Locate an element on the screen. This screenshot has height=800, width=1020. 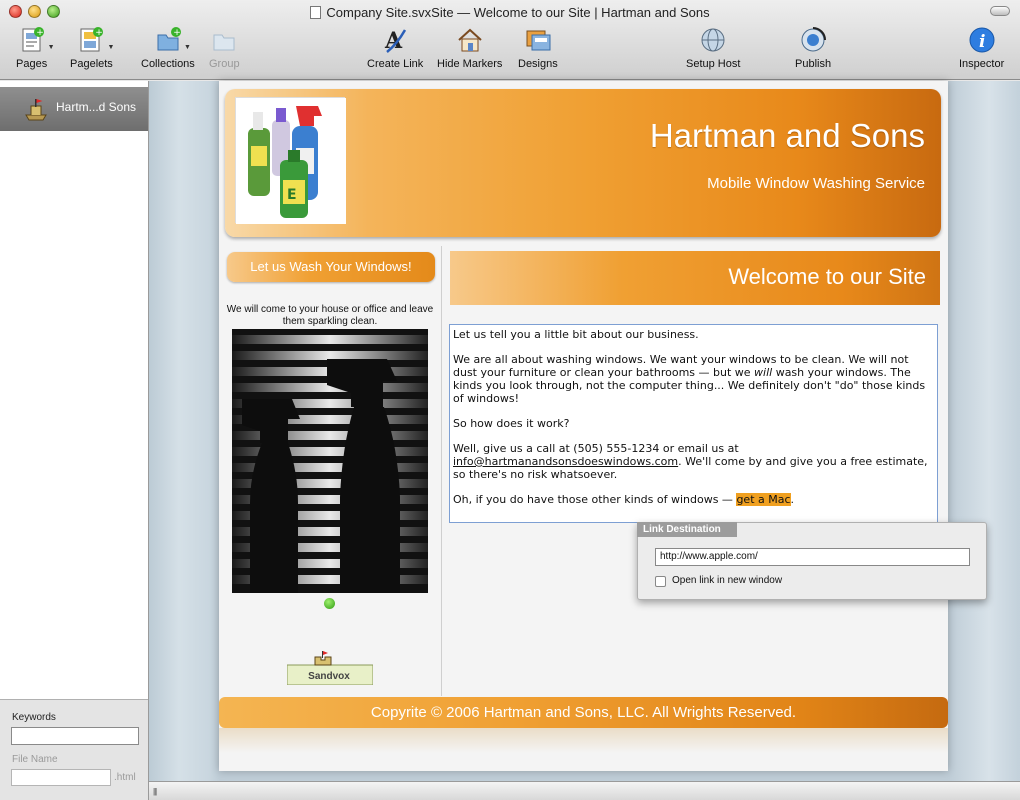
group-button: Group is located at coordinates (224, 48).